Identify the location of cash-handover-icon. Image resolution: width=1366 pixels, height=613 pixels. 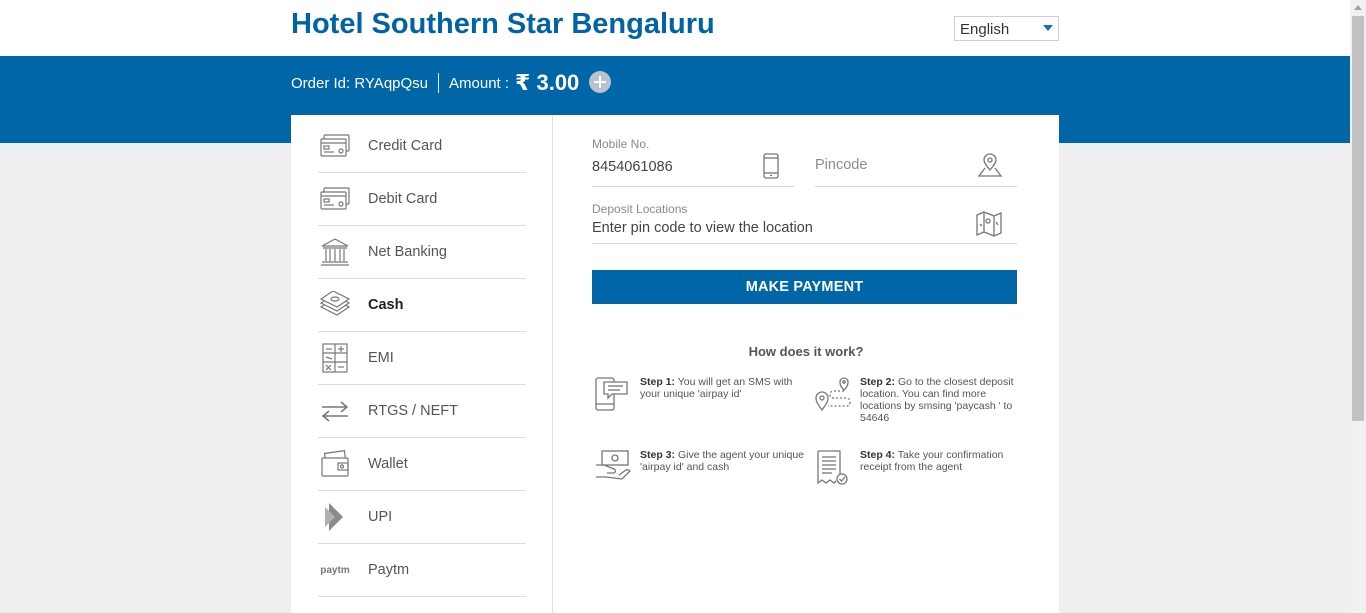
(614, 469).